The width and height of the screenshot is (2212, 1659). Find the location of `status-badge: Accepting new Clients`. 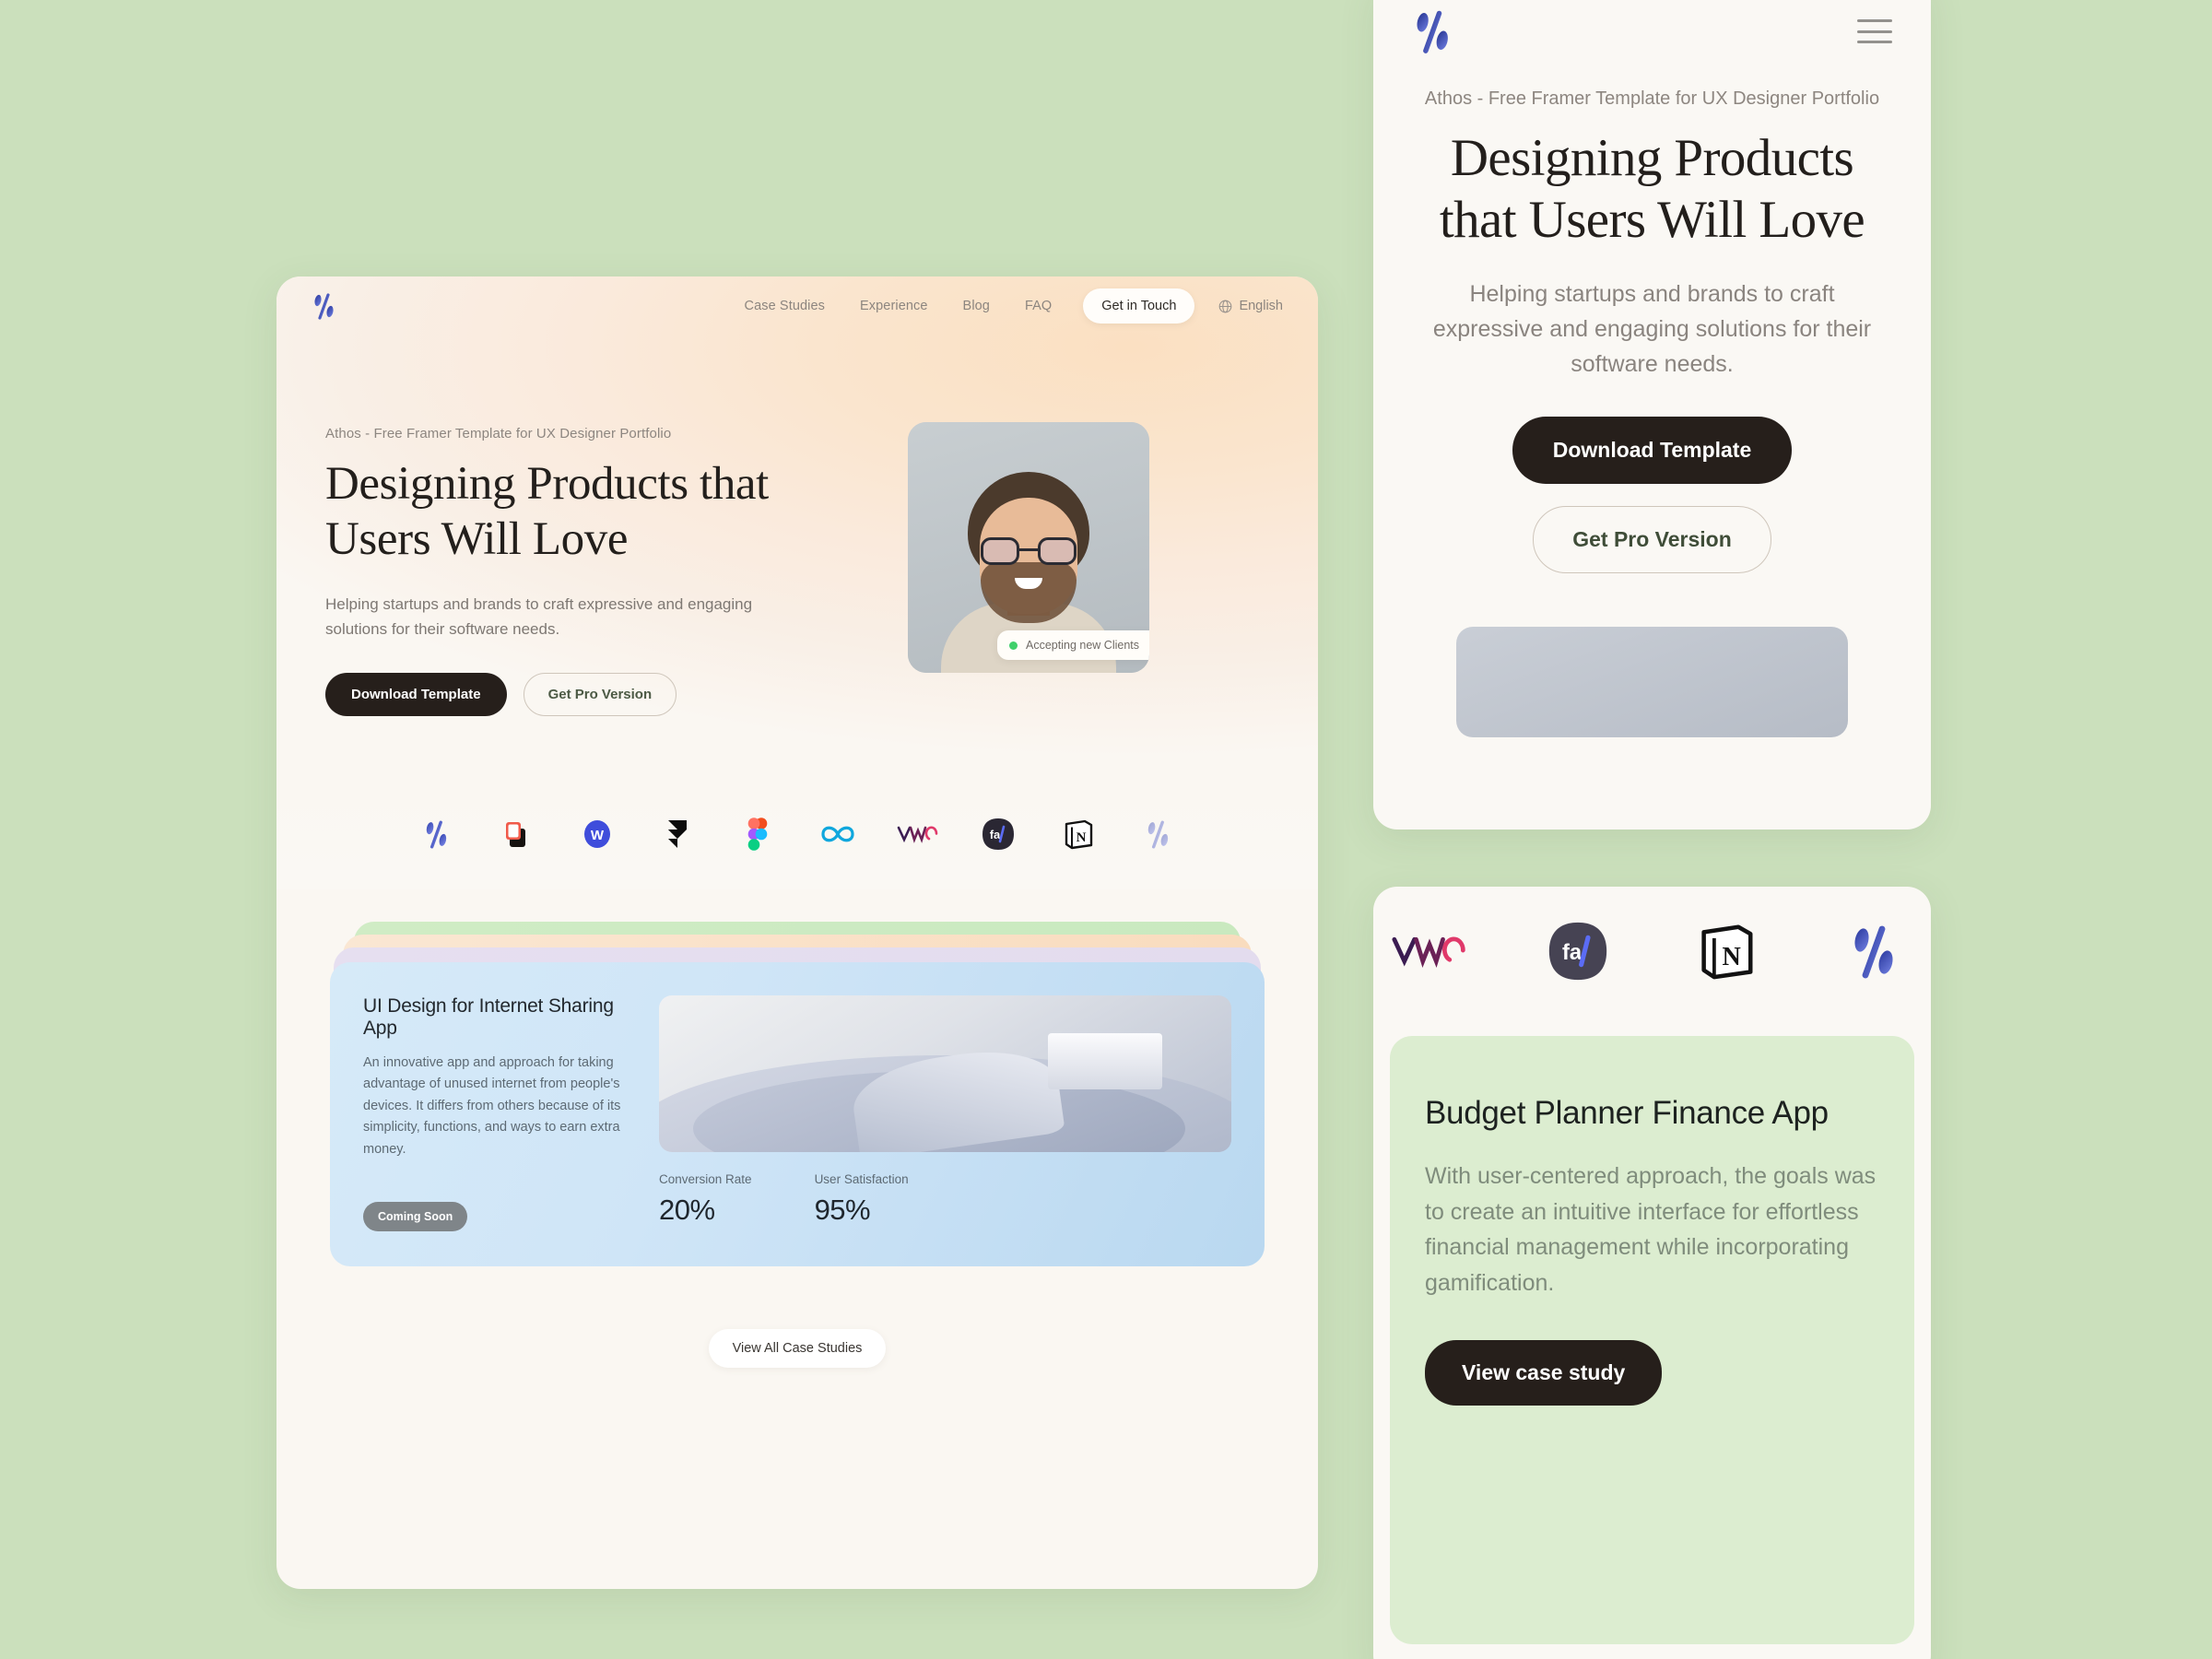

status-badge: Accepting new Clients is located at coordinates (1073, 645).